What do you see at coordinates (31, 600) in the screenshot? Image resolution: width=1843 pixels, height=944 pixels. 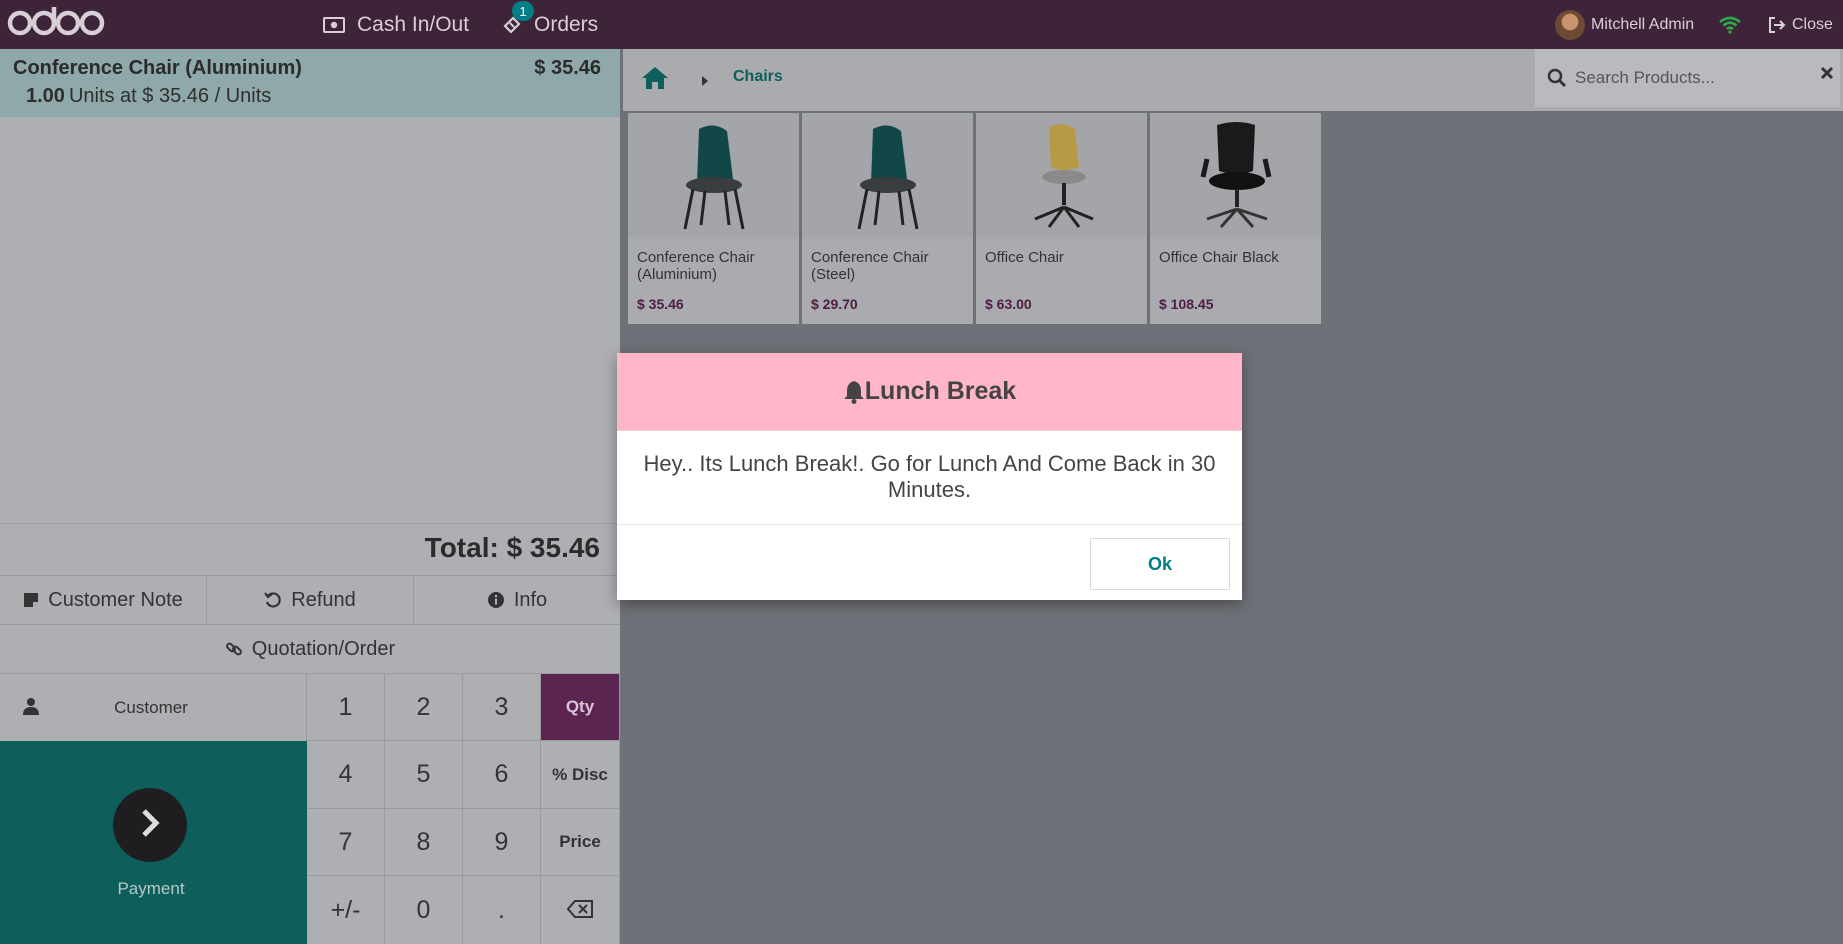 I see `sticky-note-icon` at bounding box center [31, 600].